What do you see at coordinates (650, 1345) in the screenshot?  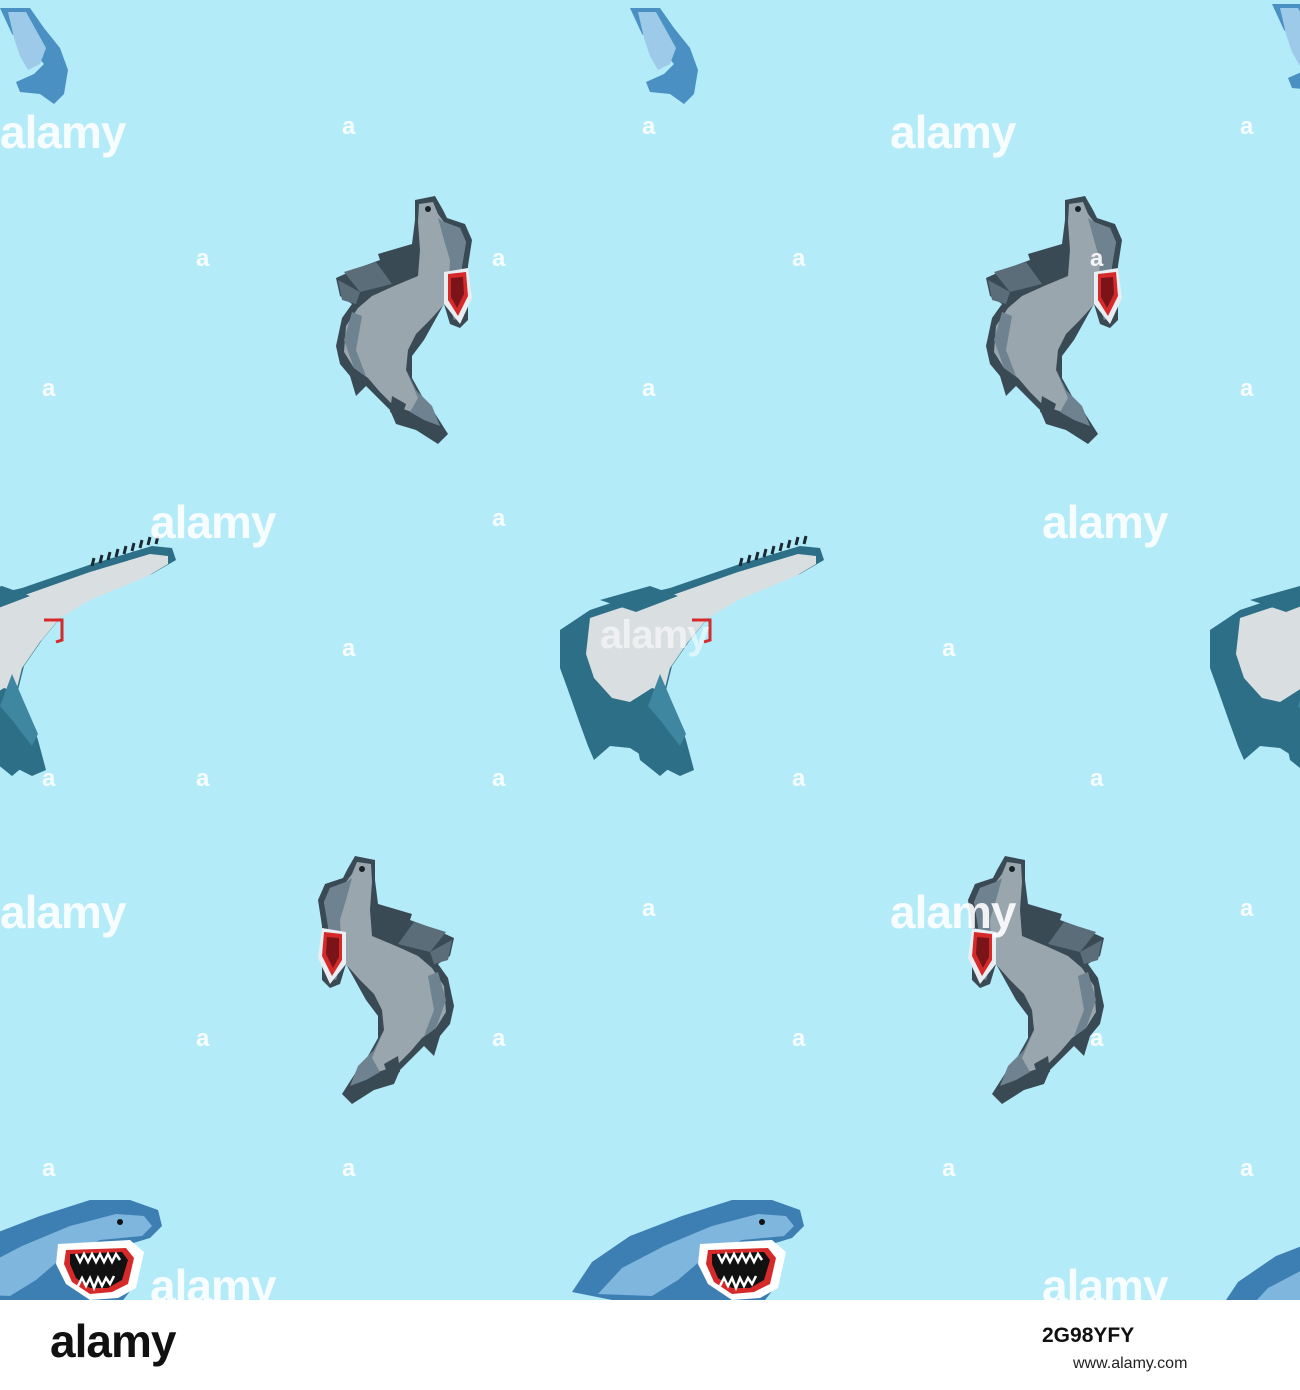 I see `stock-footer-bar: alamy 2G98YFY www.alamy.com` at bounding box center [650, 1345].